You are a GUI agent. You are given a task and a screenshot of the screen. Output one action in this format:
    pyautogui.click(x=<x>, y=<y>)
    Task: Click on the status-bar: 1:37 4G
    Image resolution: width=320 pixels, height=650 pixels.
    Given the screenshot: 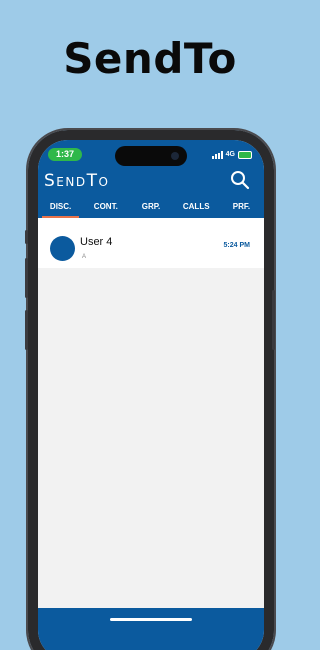 What is the action you would take?
    pyautogui.click(x=151, y=156)
    